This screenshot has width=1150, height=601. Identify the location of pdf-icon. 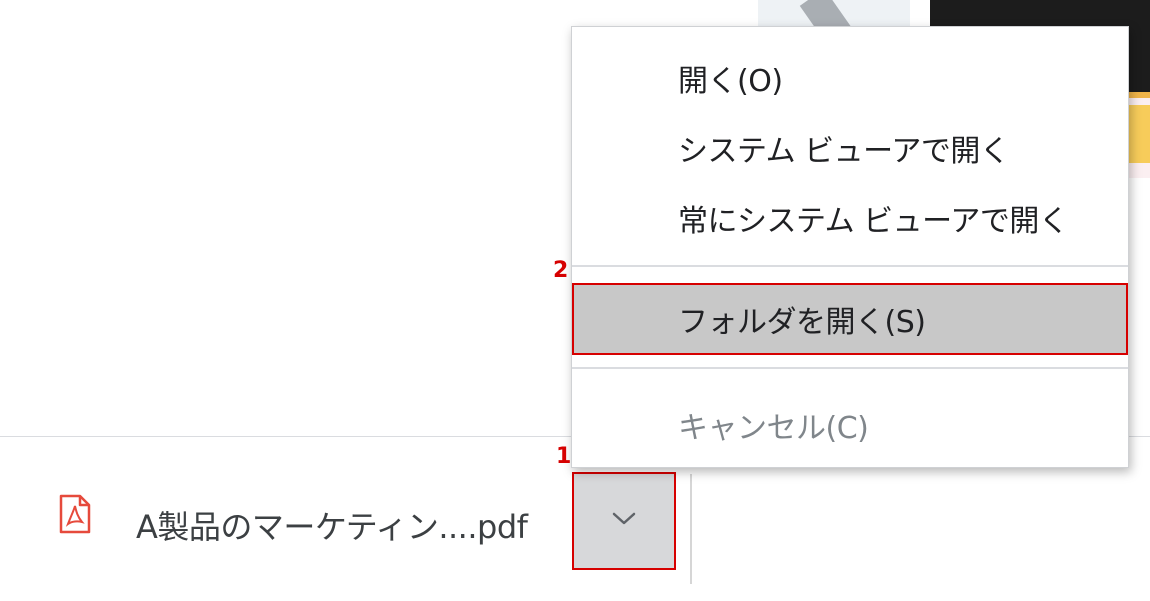
(75, 514).